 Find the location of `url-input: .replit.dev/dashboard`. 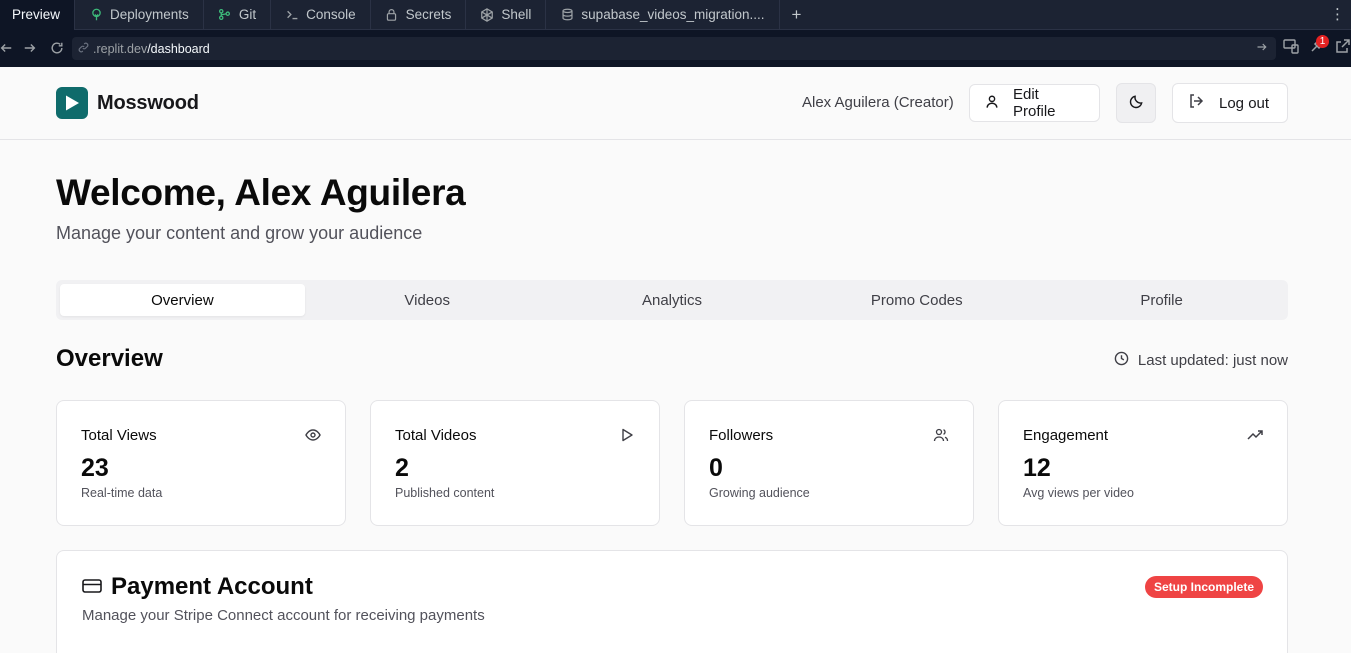

url-input: .replit.dev/dashboard is located at coordinates (674, 48).